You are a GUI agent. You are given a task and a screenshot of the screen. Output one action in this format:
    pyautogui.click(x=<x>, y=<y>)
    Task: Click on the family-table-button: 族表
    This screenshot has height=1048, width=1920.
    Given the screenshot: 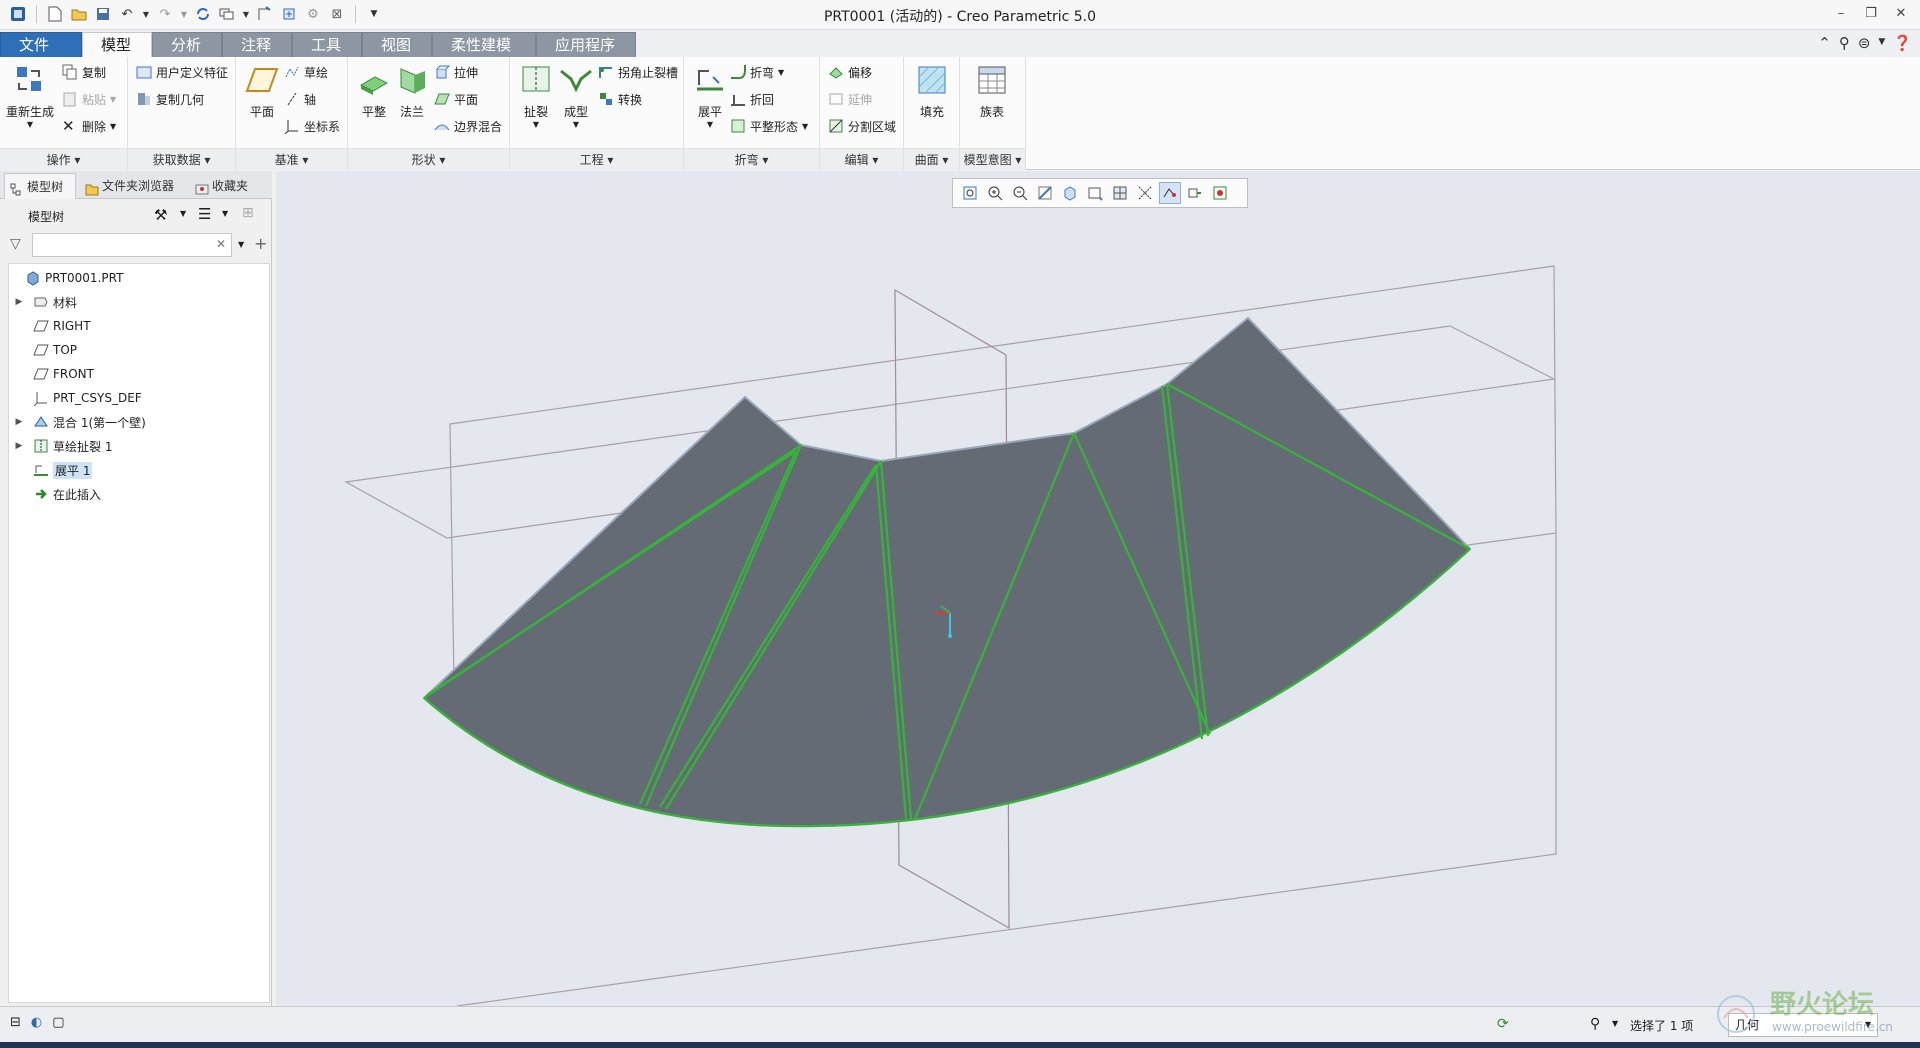 What is the action you would take?
    pyautogui.click(x=992, y=91)
    